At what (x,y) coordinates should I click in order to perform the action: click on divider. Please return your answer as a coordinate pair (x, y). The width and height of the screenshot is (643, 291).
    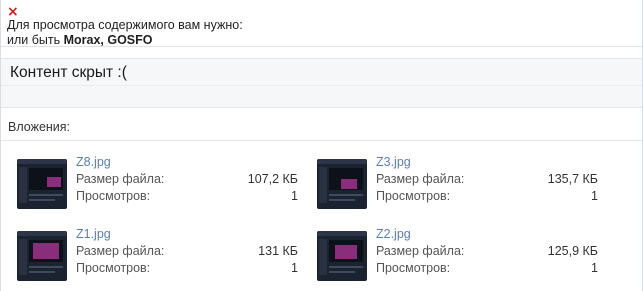
    Looking at the image, I should click on (321, 85).